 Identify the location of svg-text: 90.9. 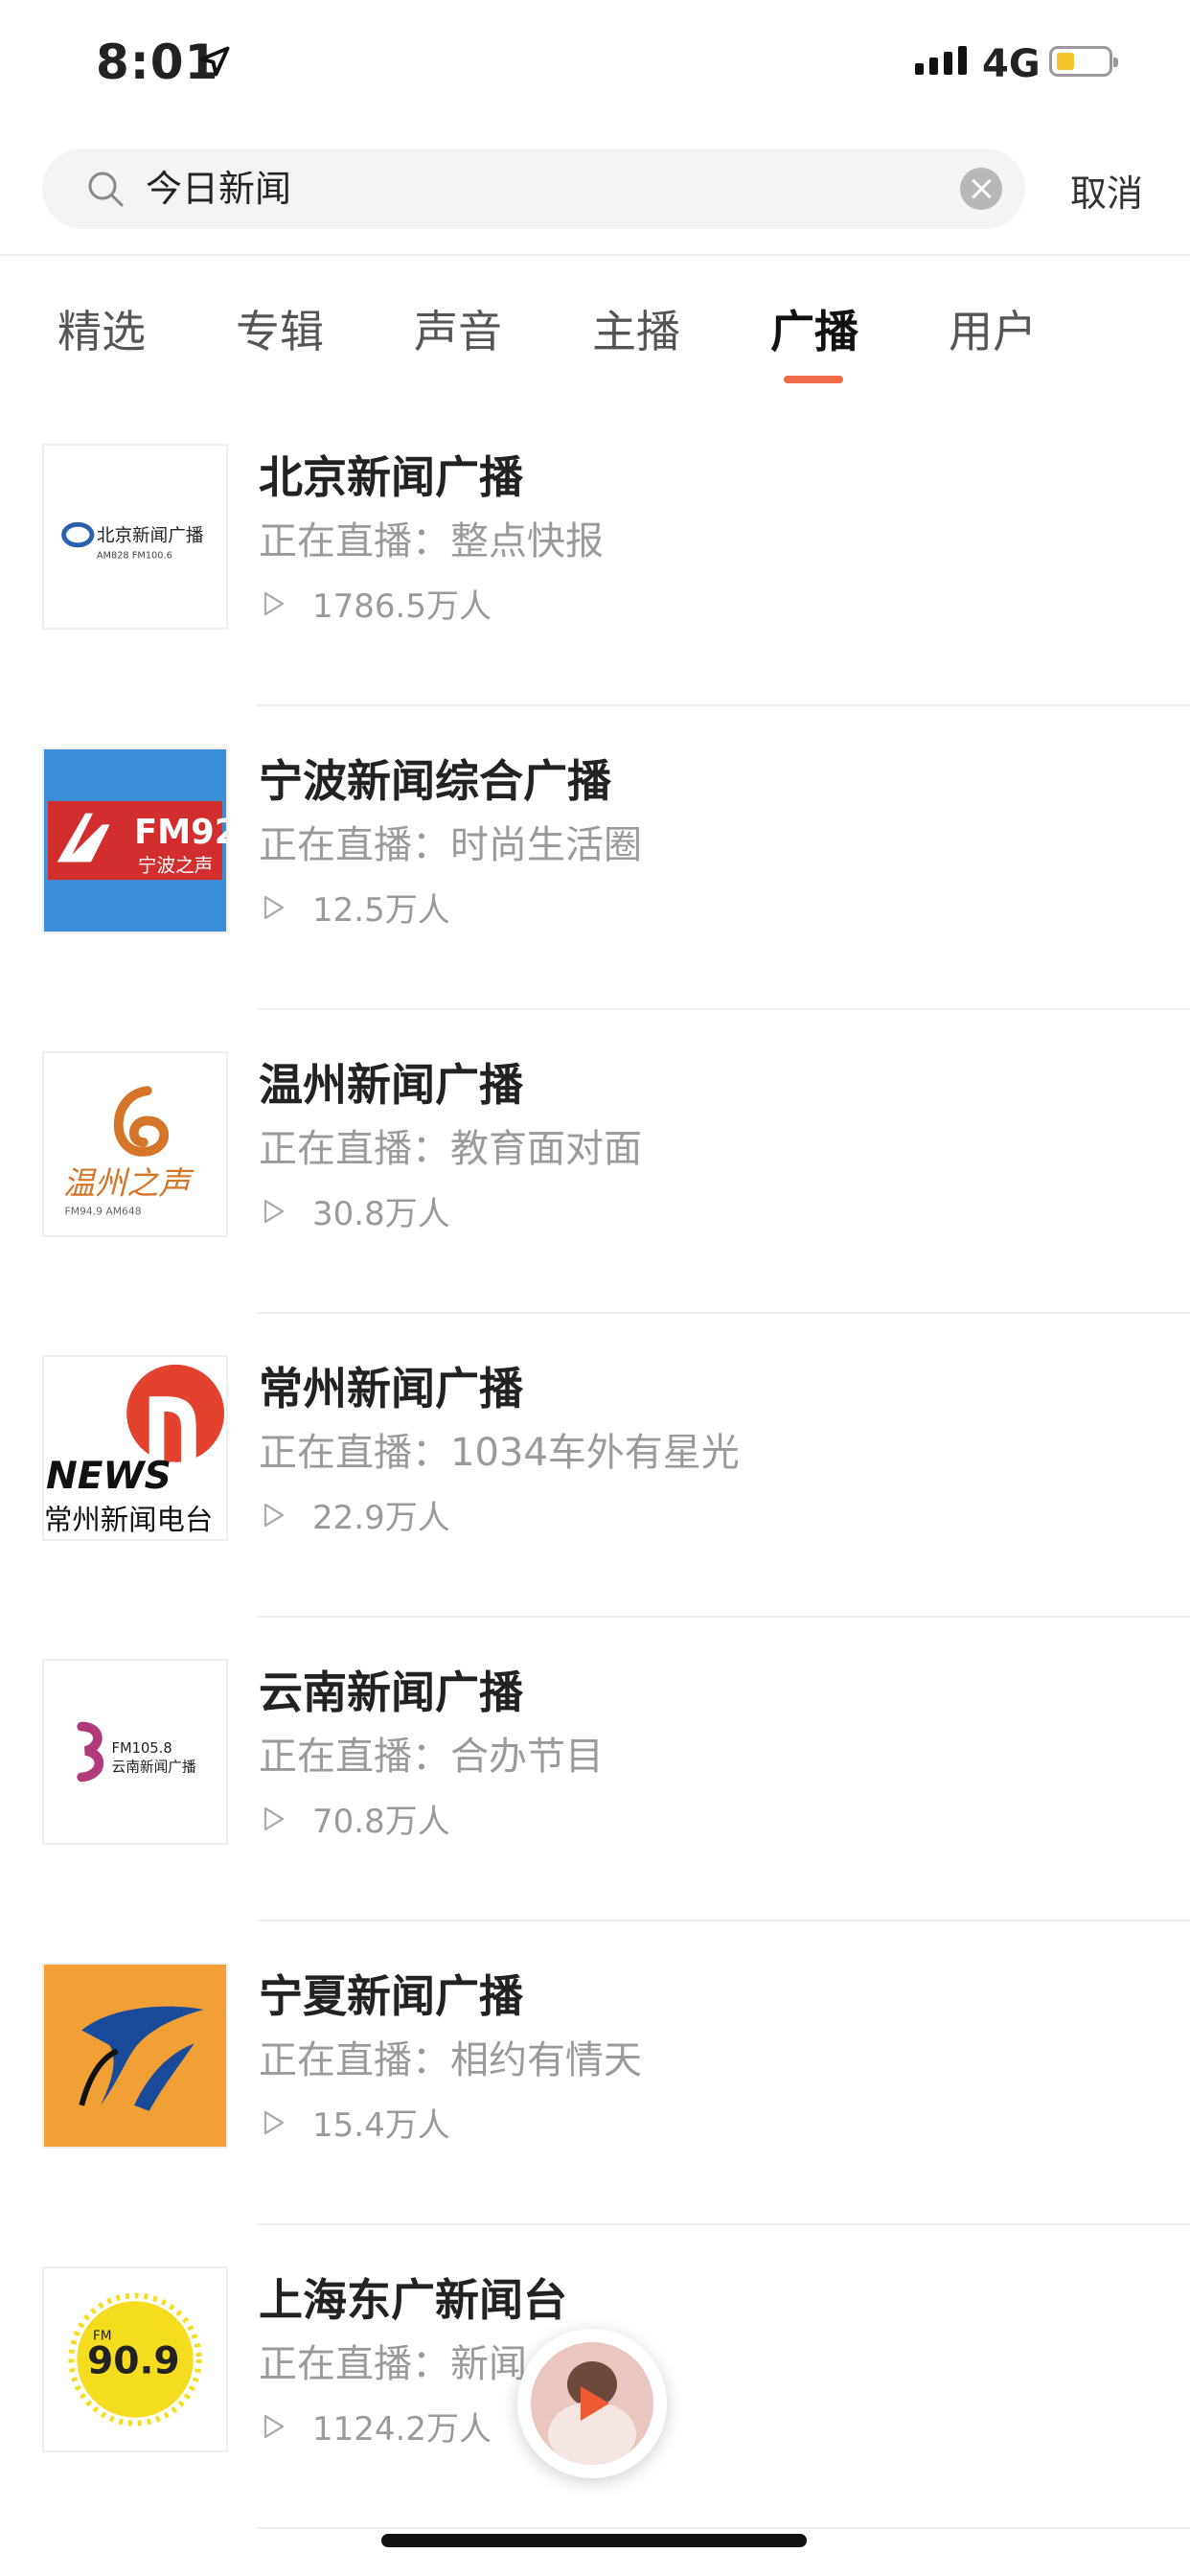
(133, 2361).